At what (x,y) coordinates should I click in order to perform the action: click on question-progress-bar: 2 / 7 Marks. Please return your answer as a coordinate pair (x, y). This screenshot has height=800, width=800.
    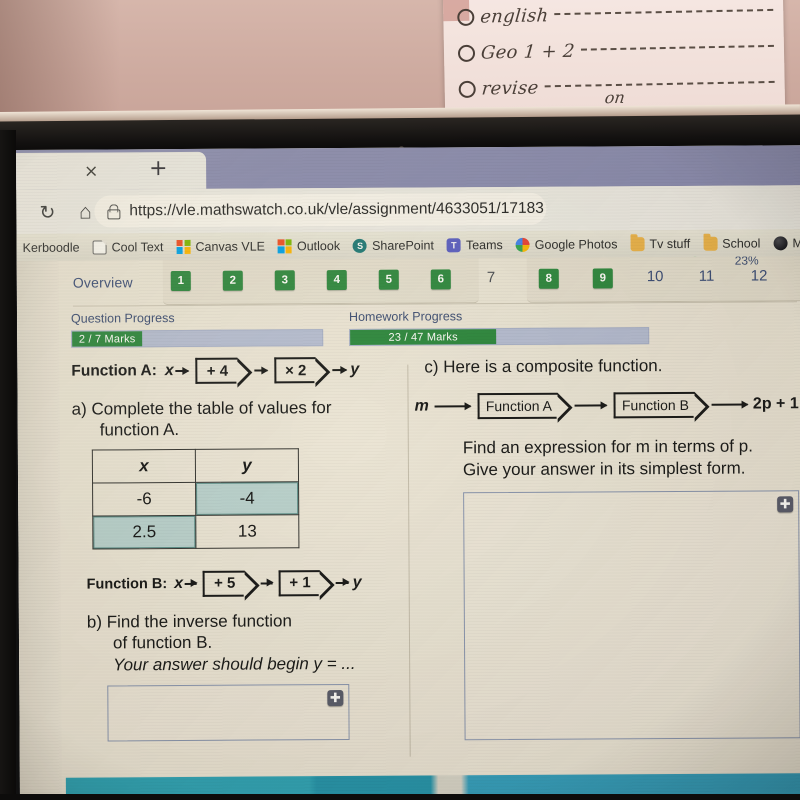
    Looking at the image, I should click on (197, 338).